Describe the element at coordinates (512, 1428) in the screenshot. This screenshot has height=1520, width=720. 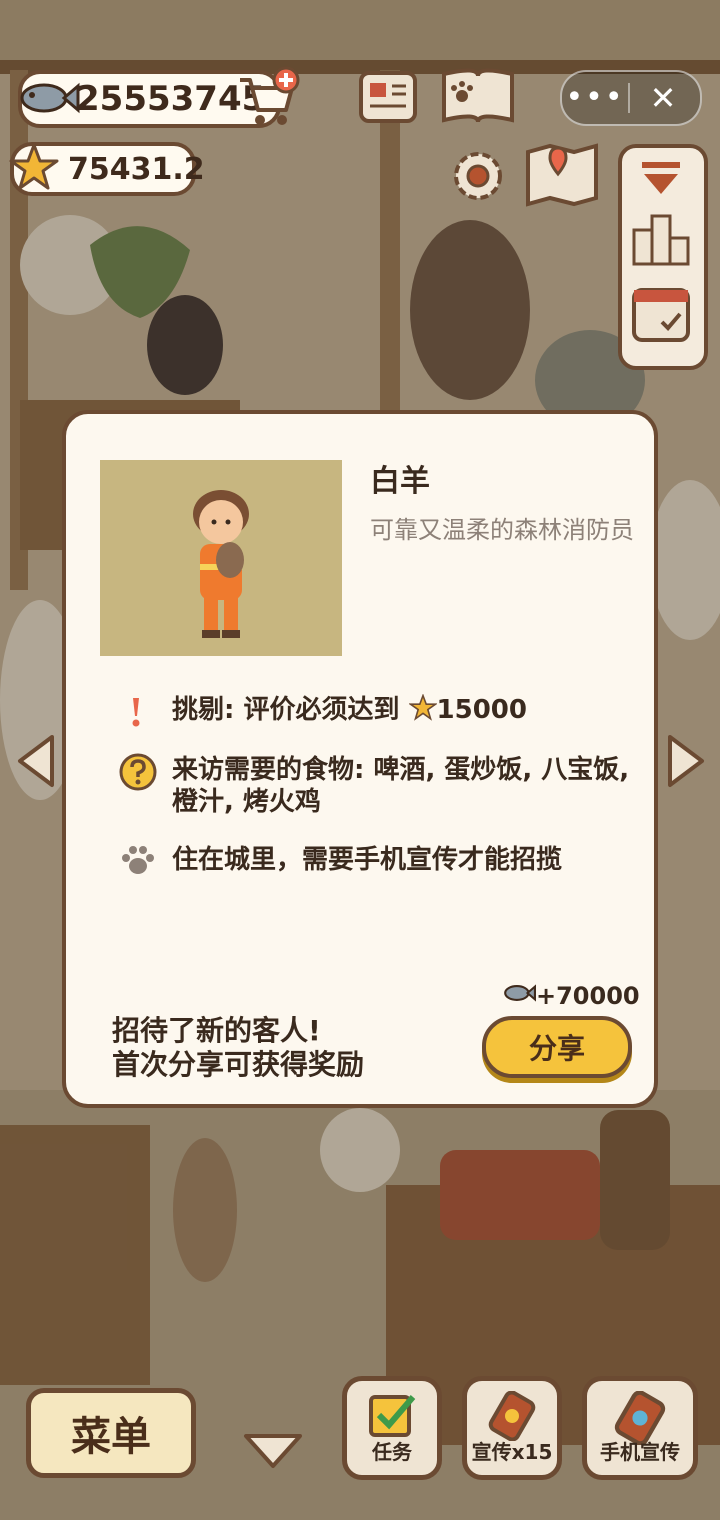
I see `promote-button: 宣传x15` at that location.